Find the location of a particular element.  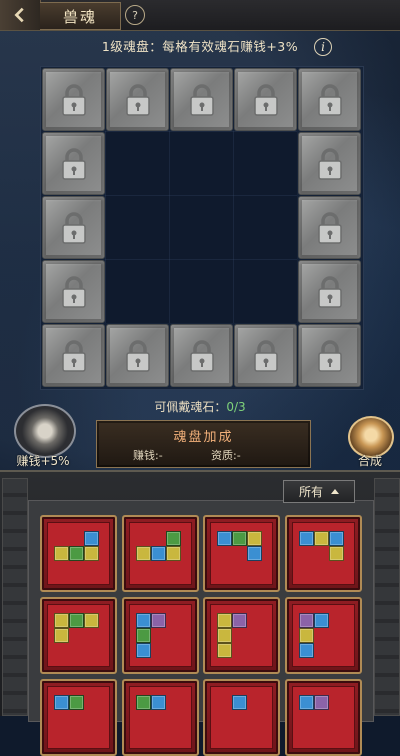

back-button is located at coordinates (20, 15).